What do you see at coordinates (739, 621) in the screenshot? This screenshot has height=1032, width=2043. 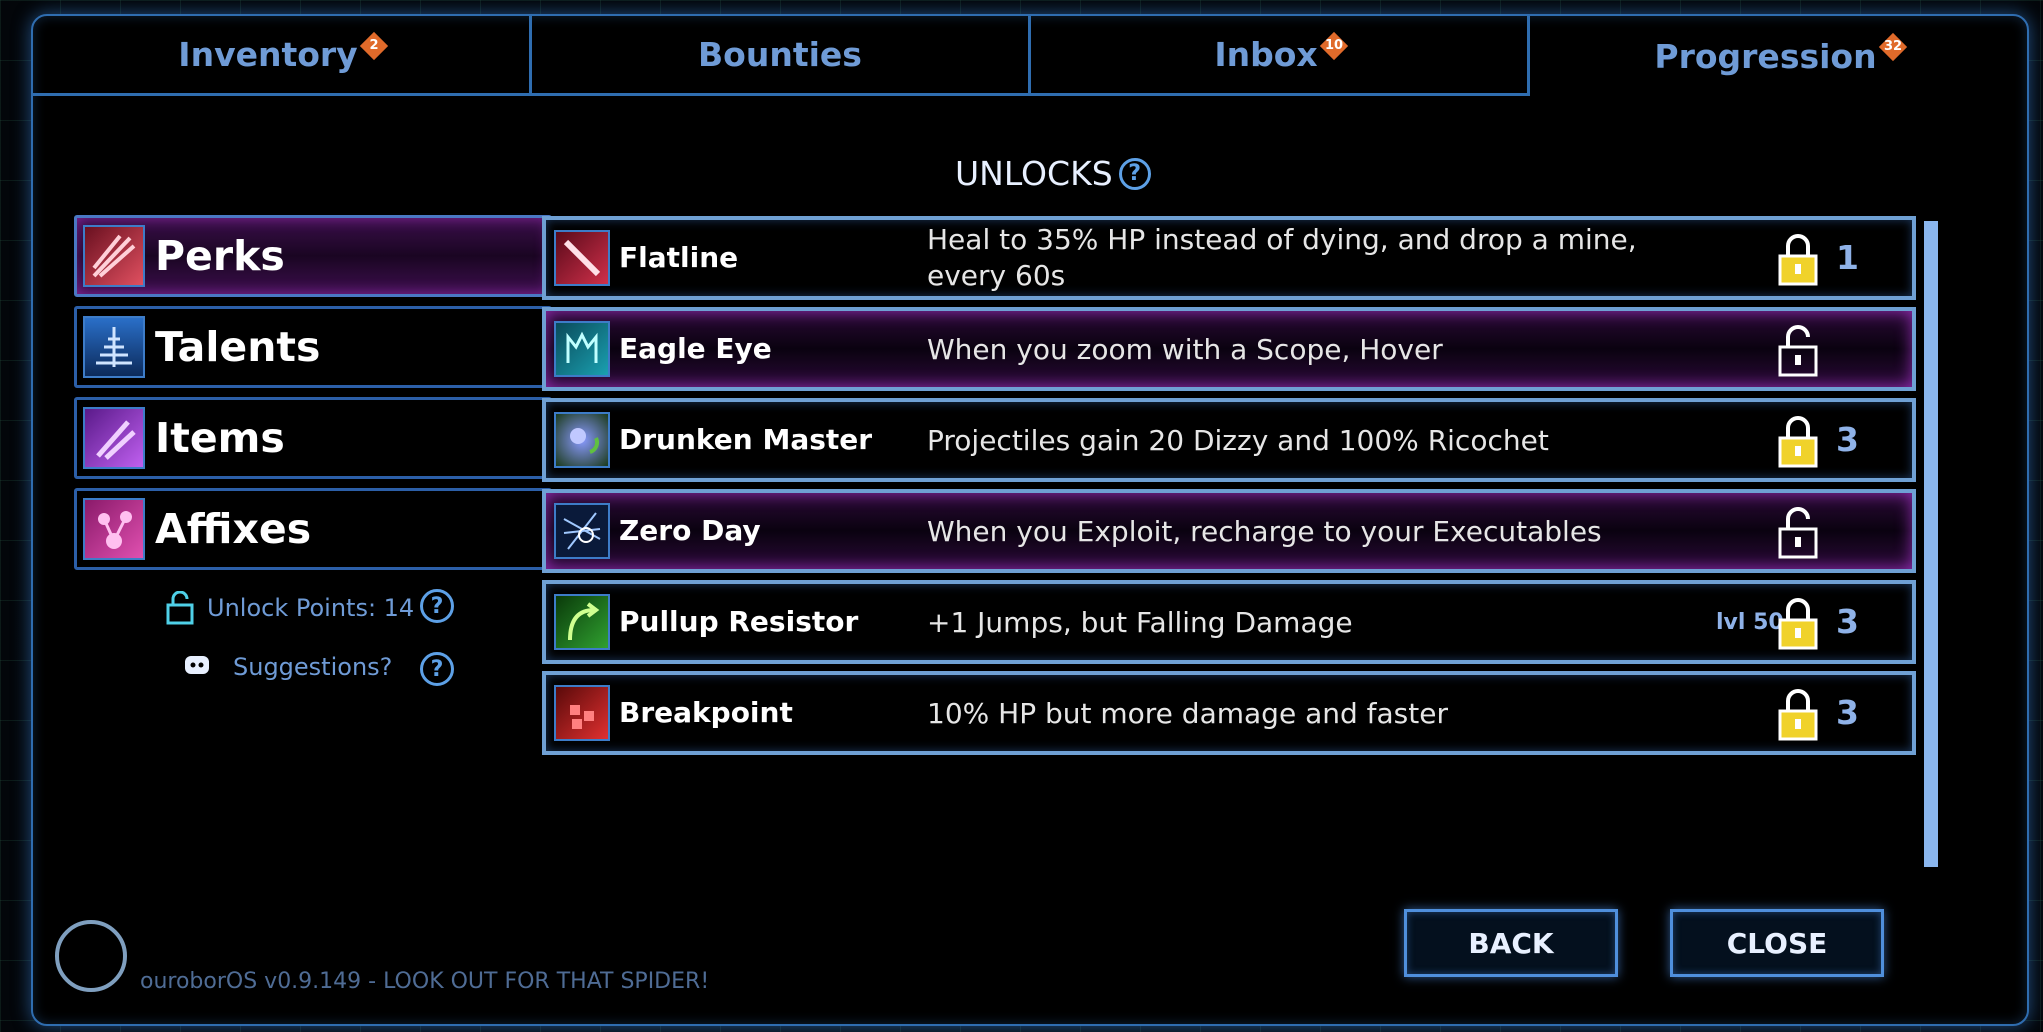 I see `unlock-name: Pullup Resistor` at bounding box center [739, 621].